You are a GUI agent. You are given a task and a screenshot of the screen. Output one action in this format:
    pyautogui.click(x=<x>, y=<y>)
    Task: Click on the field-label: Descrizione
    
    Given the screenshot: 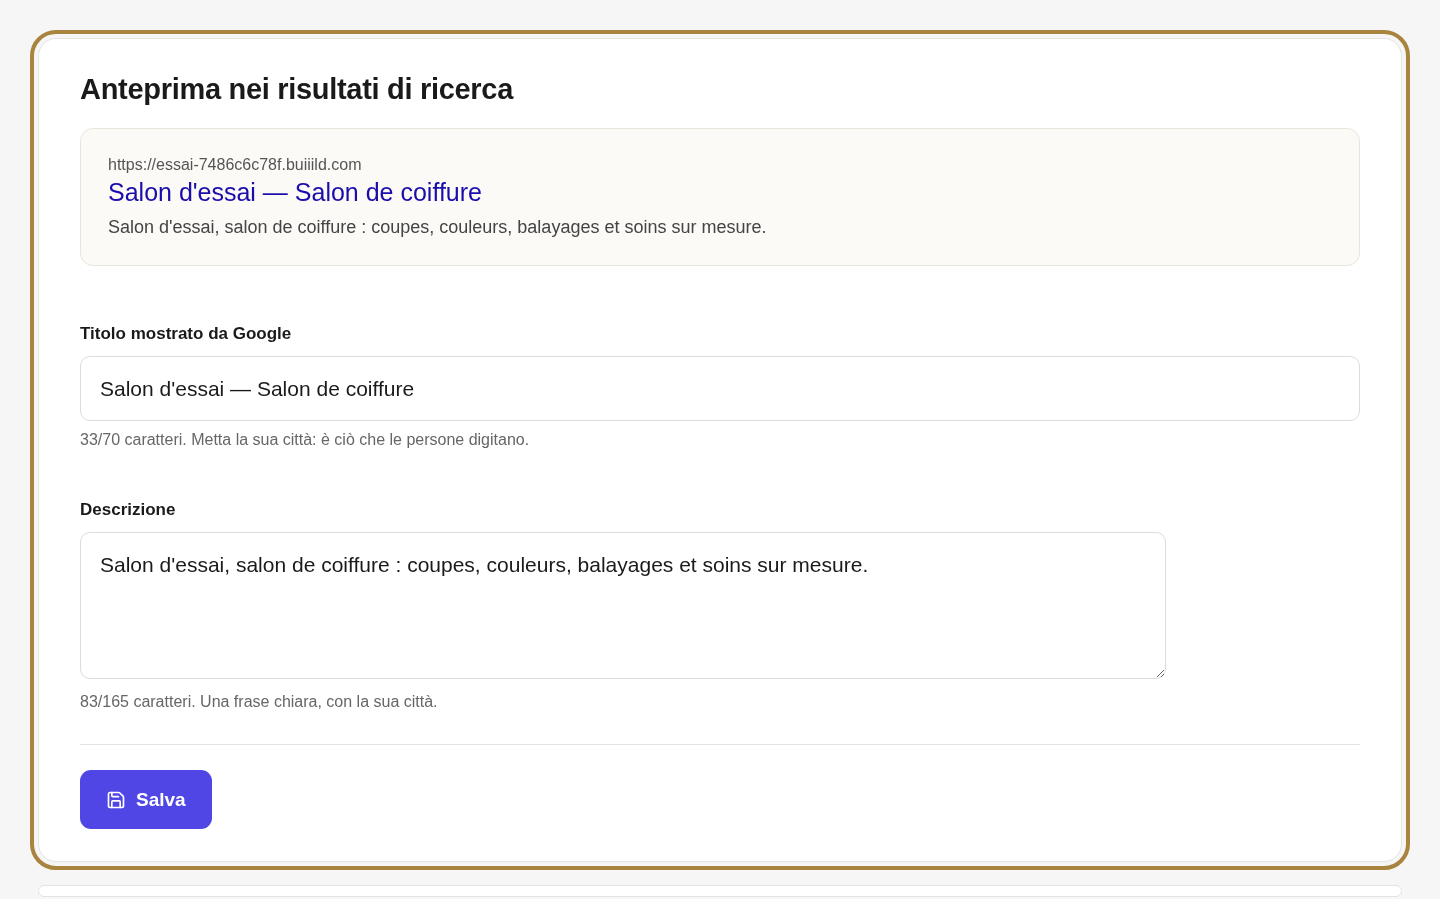 What is the action you would take?
    pyautogui.click(x=128, y=510)
    